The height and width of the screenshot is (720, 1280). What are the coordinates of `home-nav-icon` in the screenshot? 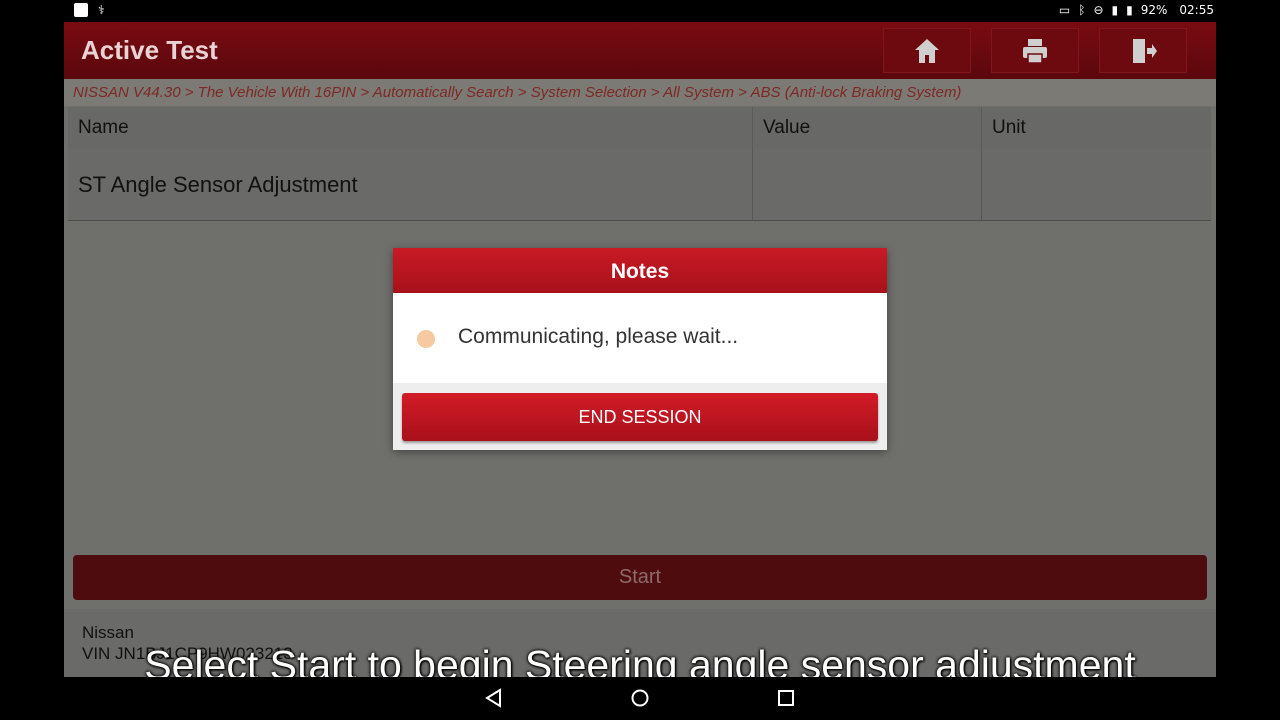 It's located at (640, 698).